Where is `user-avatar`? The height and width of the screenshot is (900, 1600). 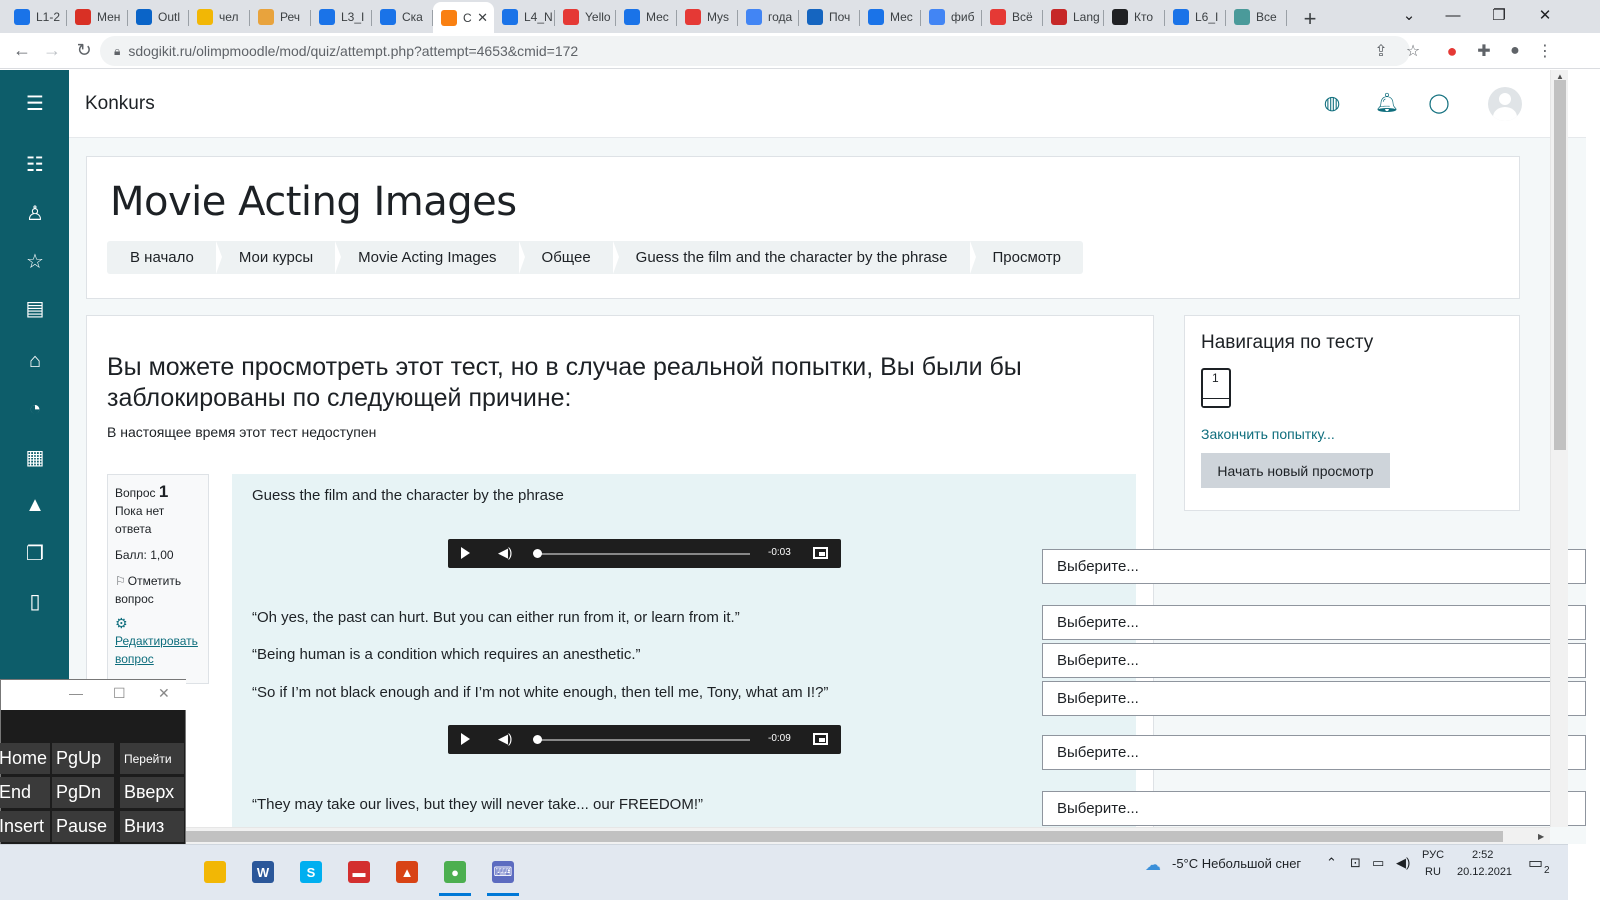 user-avatar is located at coordinates (1505, 104).